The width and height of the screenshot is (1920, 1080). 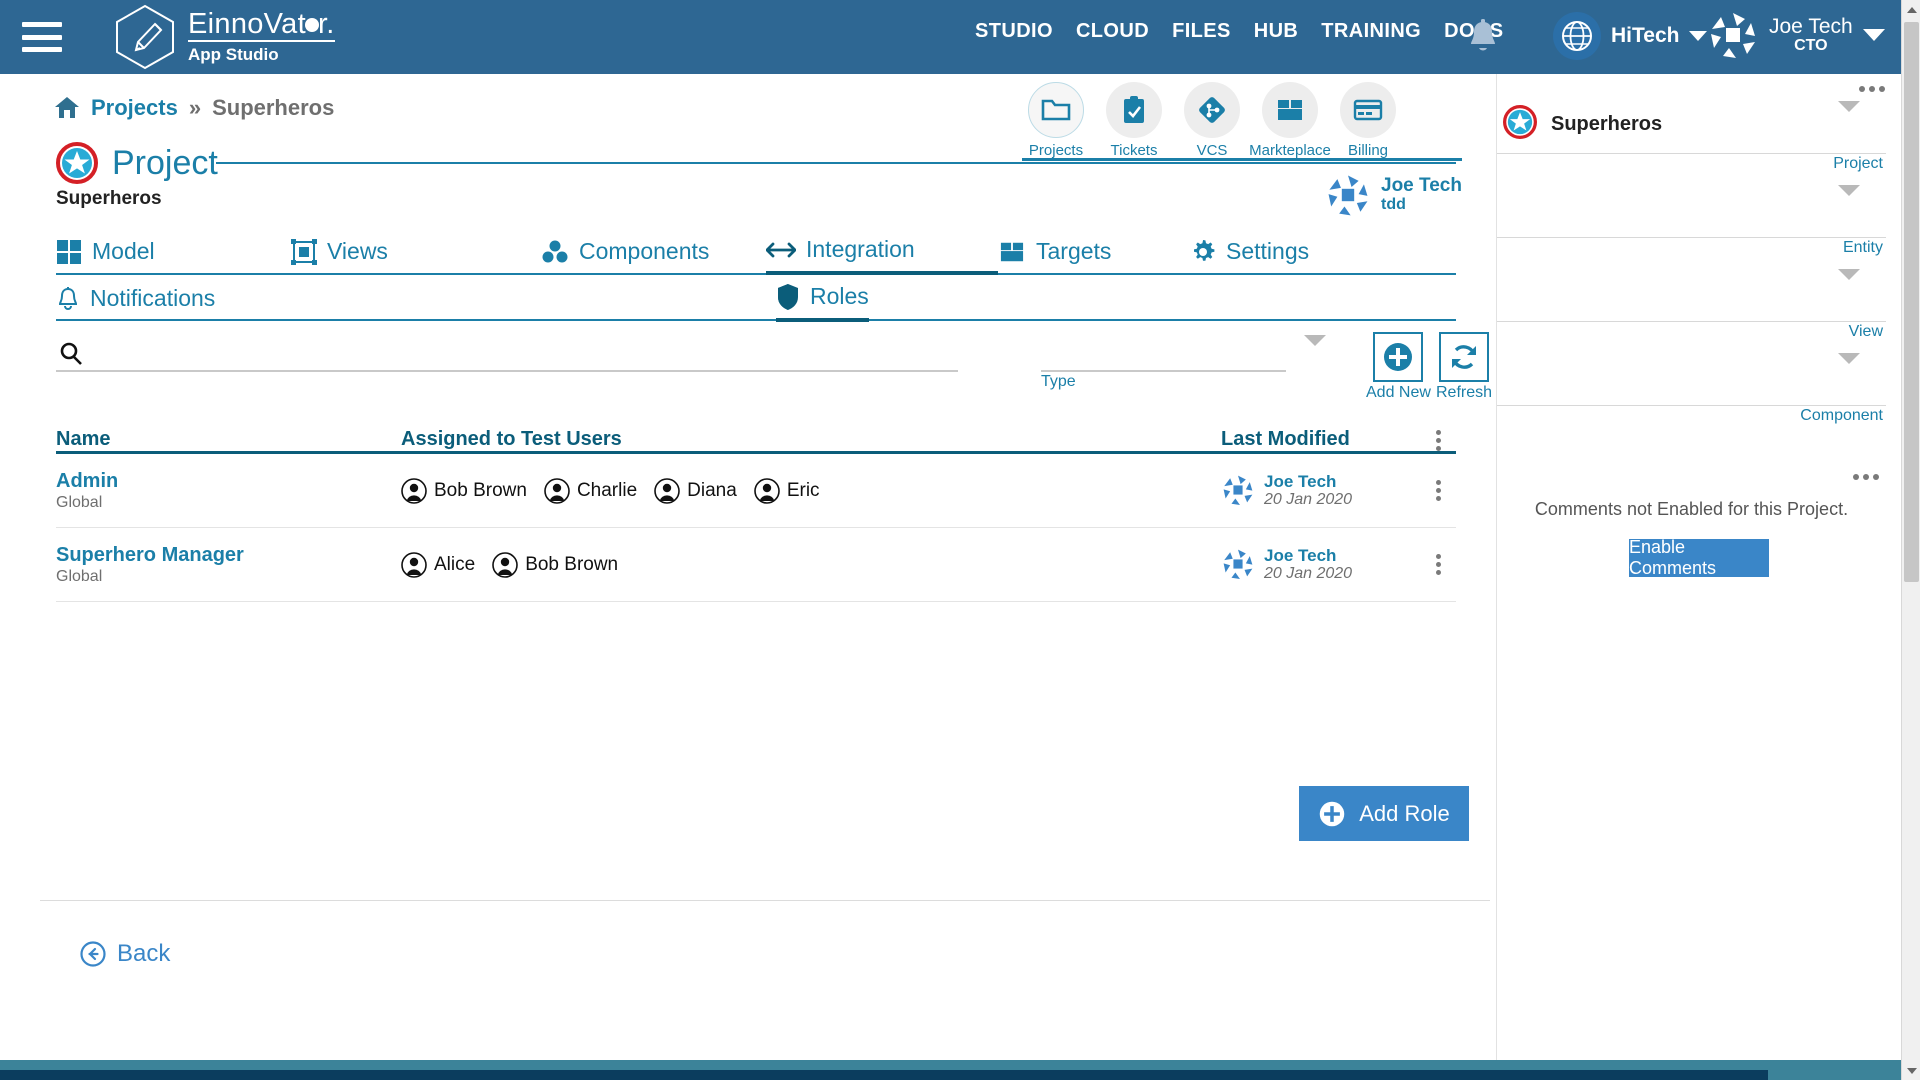 What do you see at coordinates (1014, 31) in the screenshot?
I see `nav-item-studio: STUDIO` at bounding box center [1014, 31].